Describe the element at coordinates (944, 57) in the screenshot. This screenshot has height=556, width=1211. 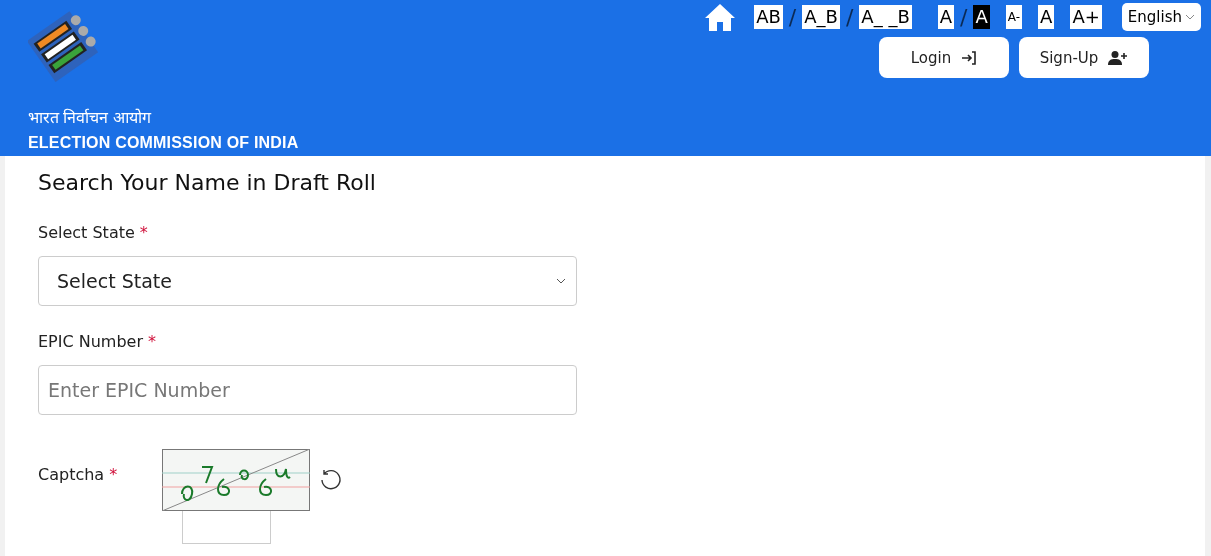
I see `login-button: Login` at that location.